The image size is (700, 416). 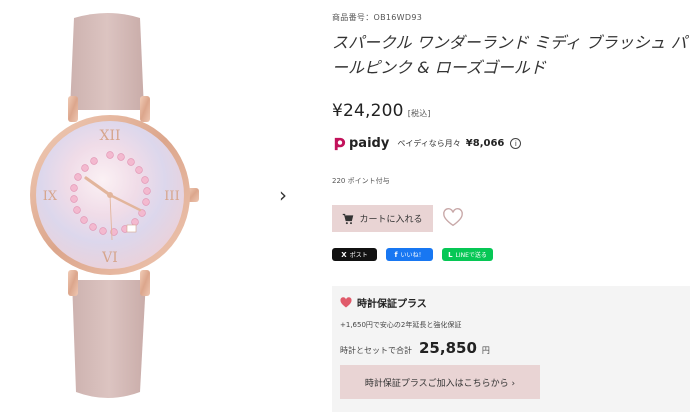 What do you see at coordinates (391, 220) in the screenshot?
I see `add-to-cart-label: カートに入れる` at bounding box center [391, 220].